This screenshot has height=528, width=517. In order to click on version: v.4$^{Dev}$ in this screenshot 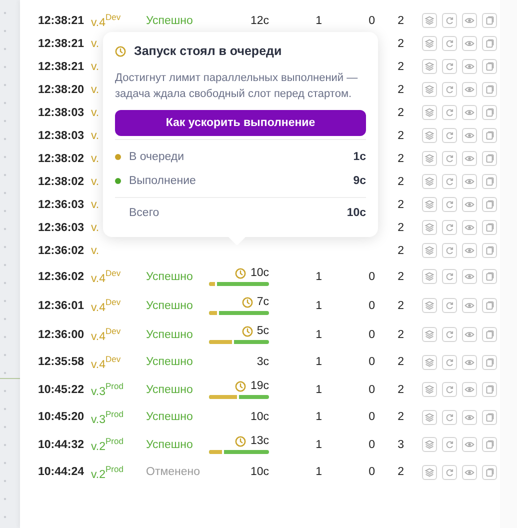, I will do `click(106, 364)`.